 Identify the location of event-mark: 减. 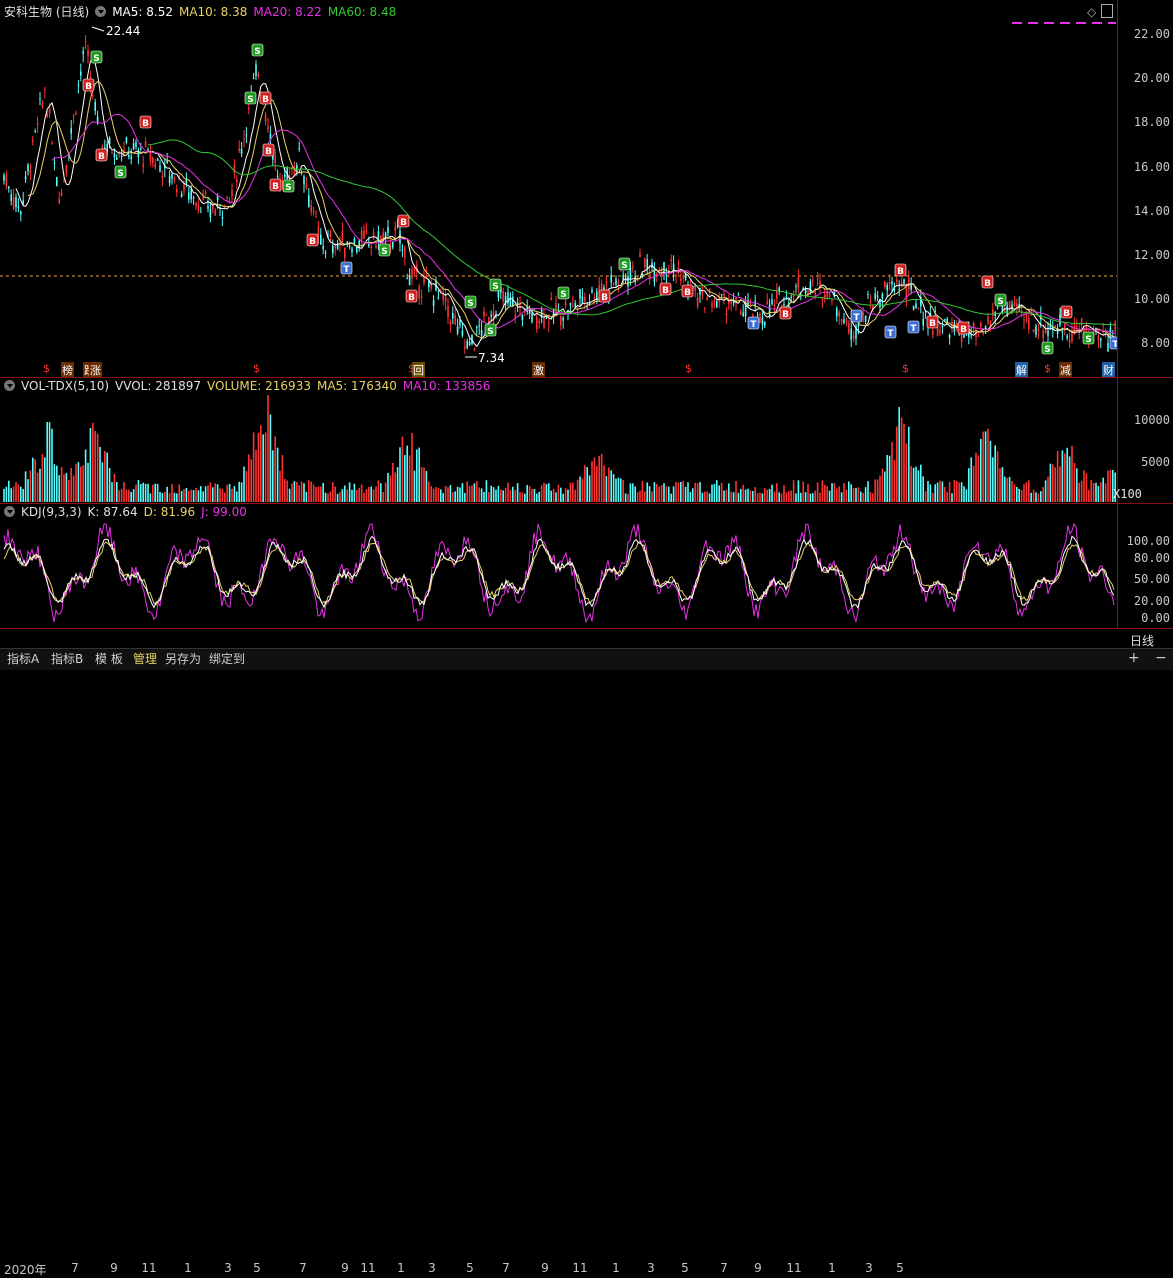
(1065, 370).